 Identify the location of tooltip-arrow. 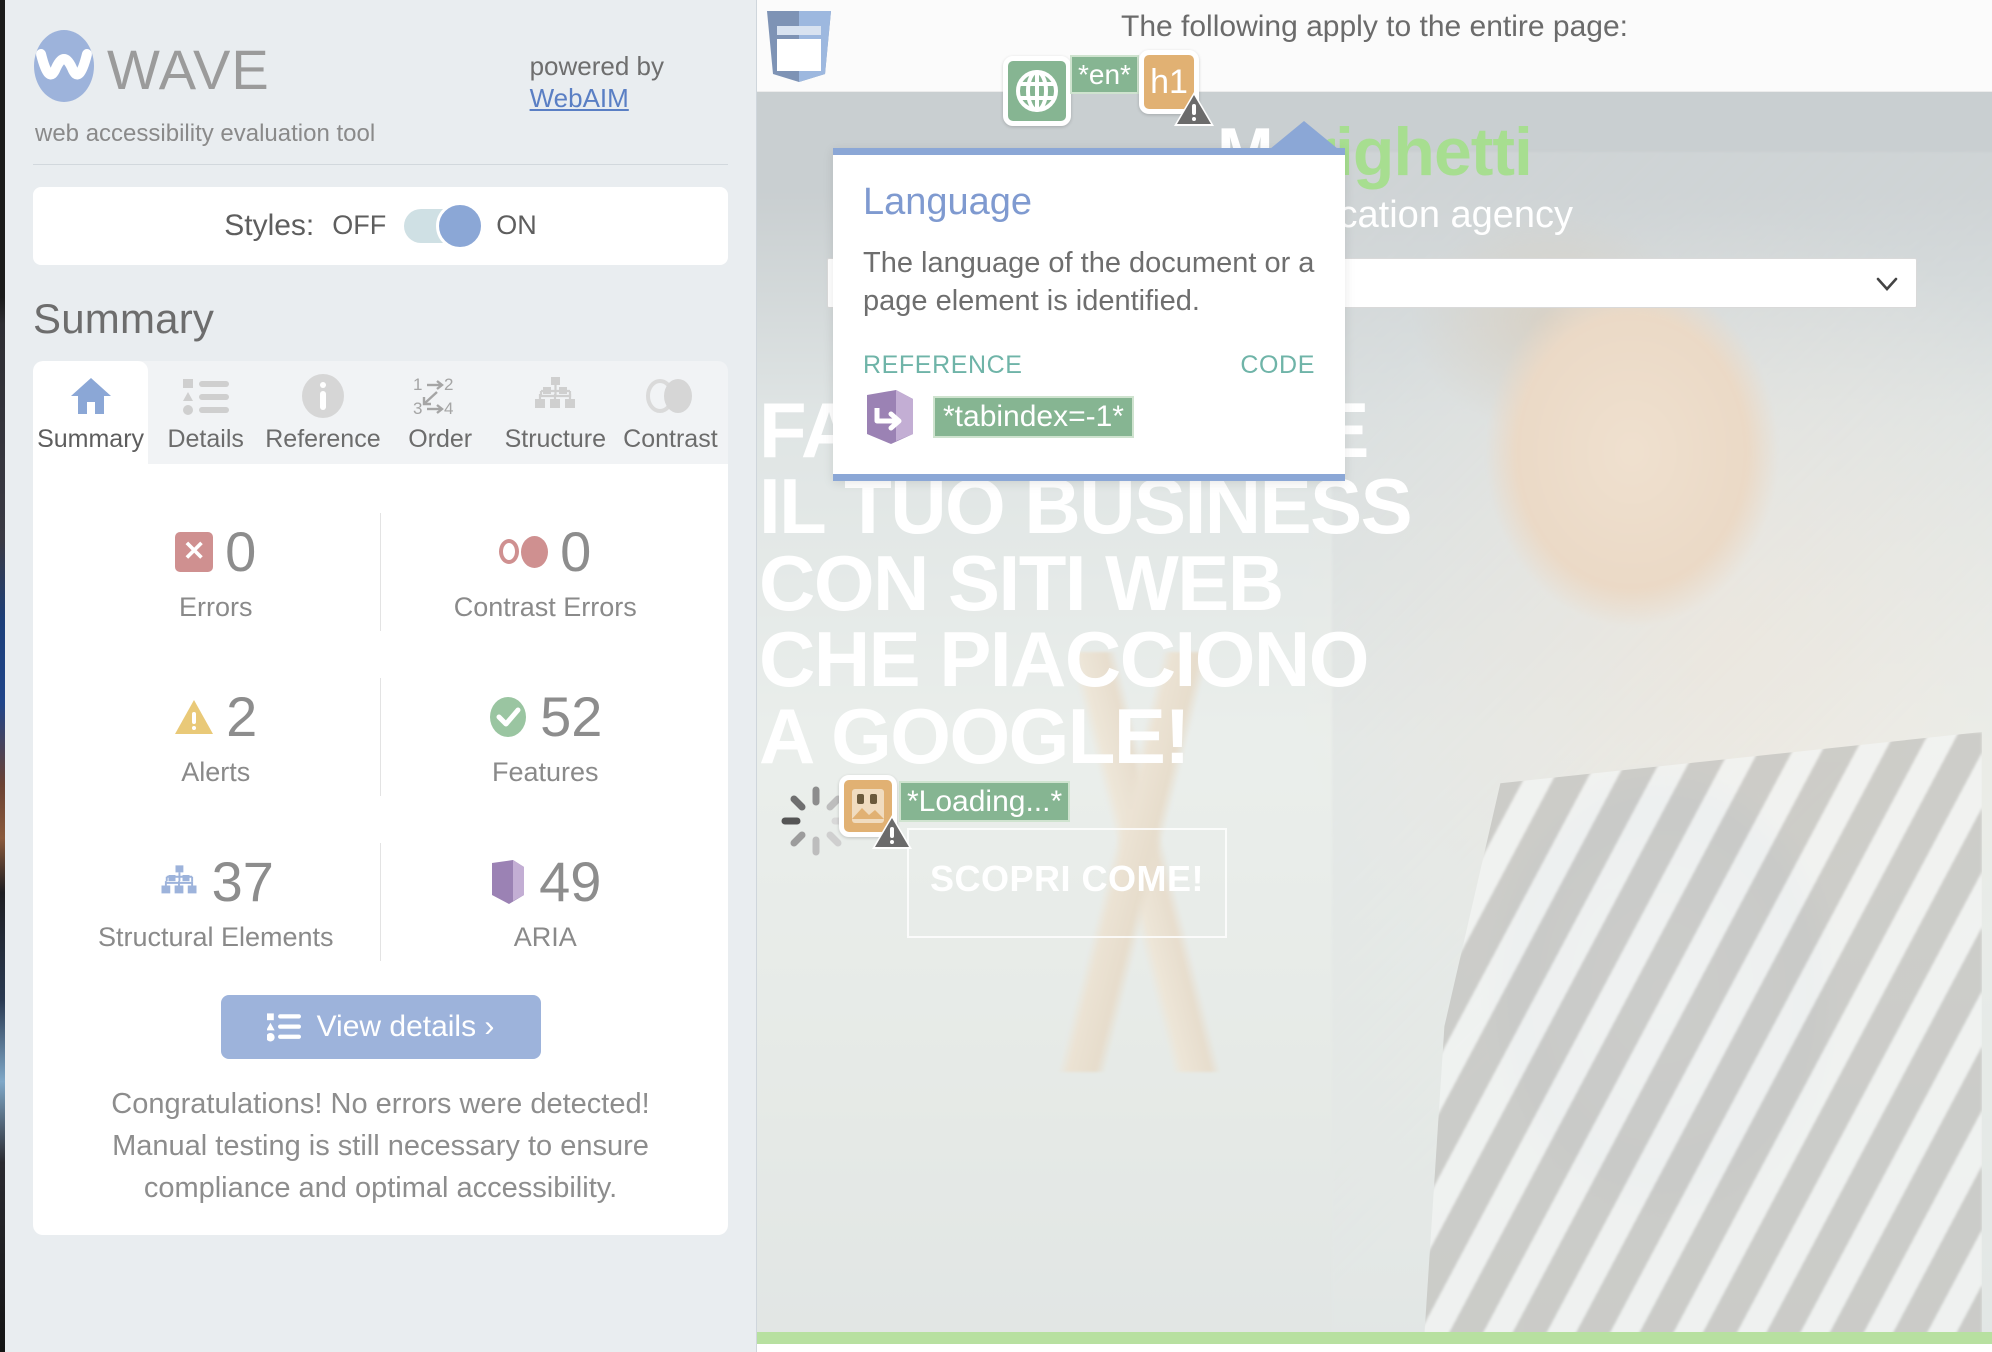
(1304, 135).